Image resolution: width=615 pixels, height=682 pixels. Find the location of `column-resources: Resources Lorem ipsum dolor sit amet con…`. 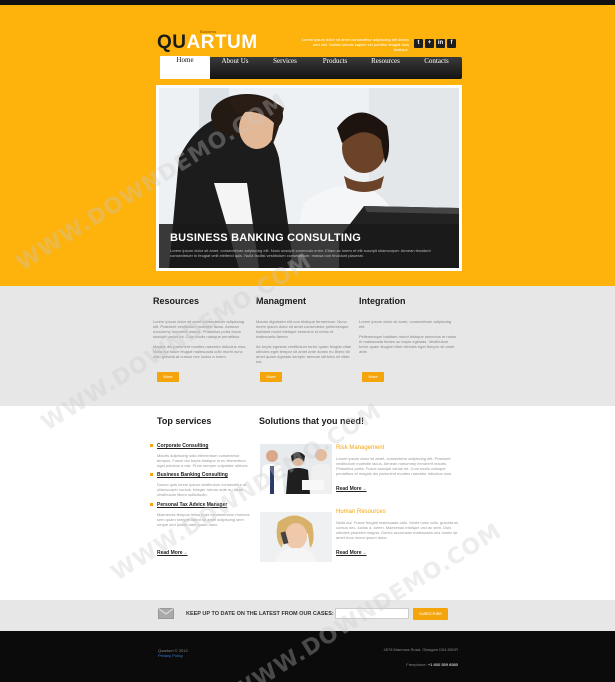

column-resources: Resources Lorem ipsum dolor sit amet con… is located at coordinates (202, 330).